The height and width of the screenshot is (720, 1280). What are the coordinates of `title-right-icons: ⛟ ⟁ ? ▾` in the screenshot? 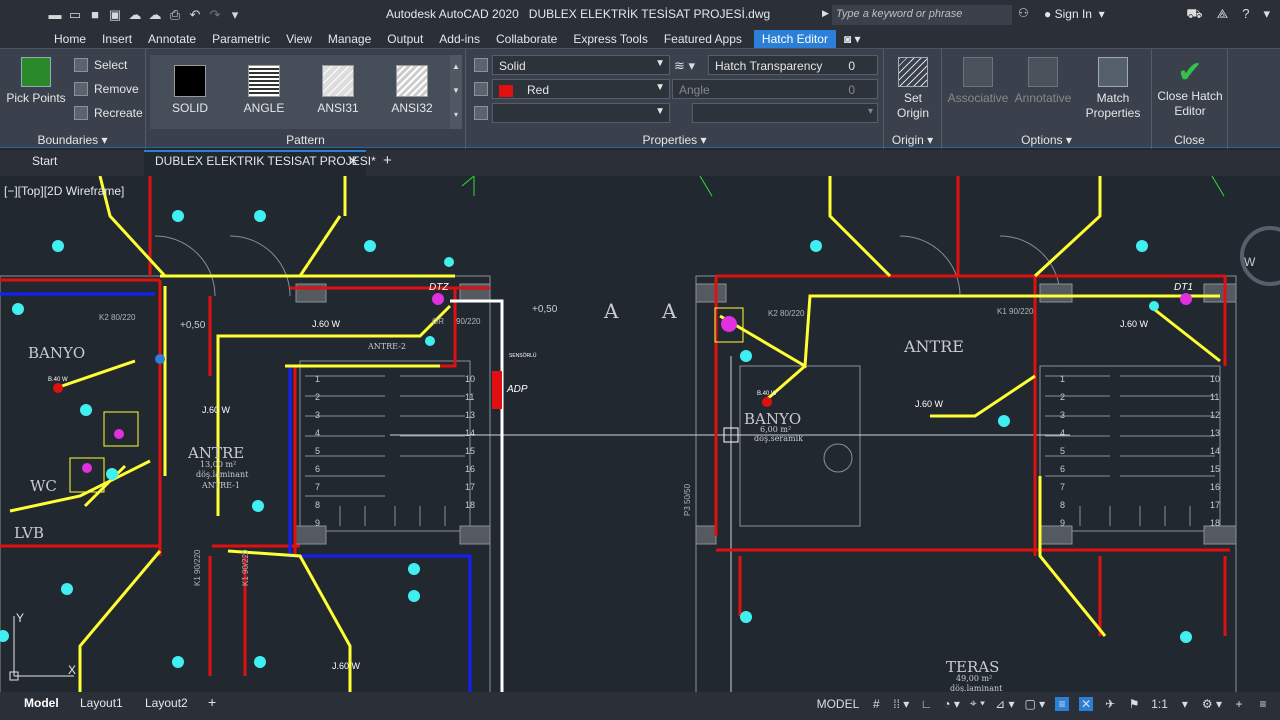 It's located at (1228, 15).